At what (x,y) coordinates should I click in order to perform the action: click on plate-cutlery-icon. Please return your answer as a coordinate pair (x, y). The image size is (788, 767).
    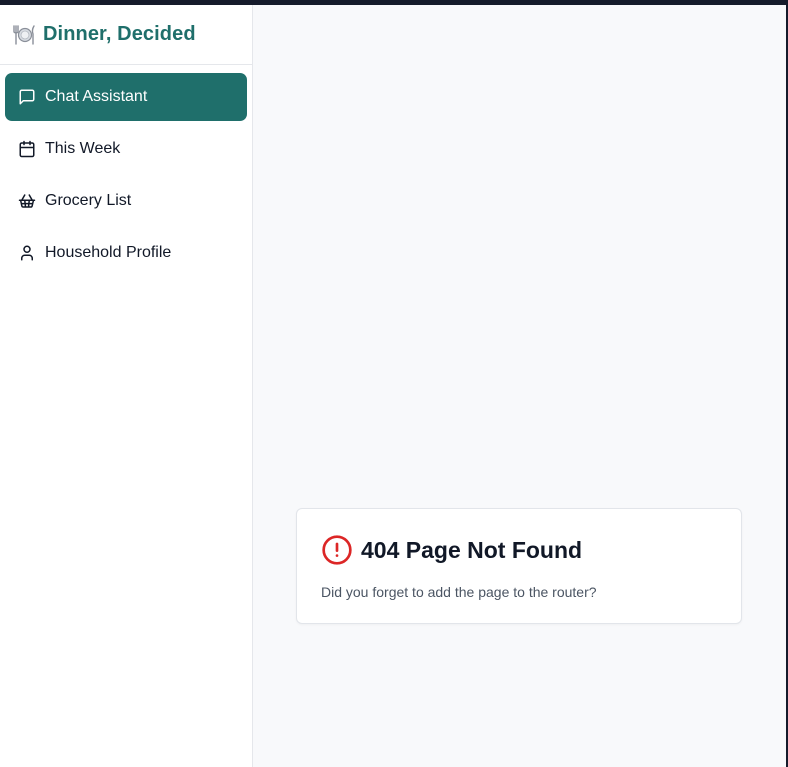
    Looking at the image, I should click on (24, 35).